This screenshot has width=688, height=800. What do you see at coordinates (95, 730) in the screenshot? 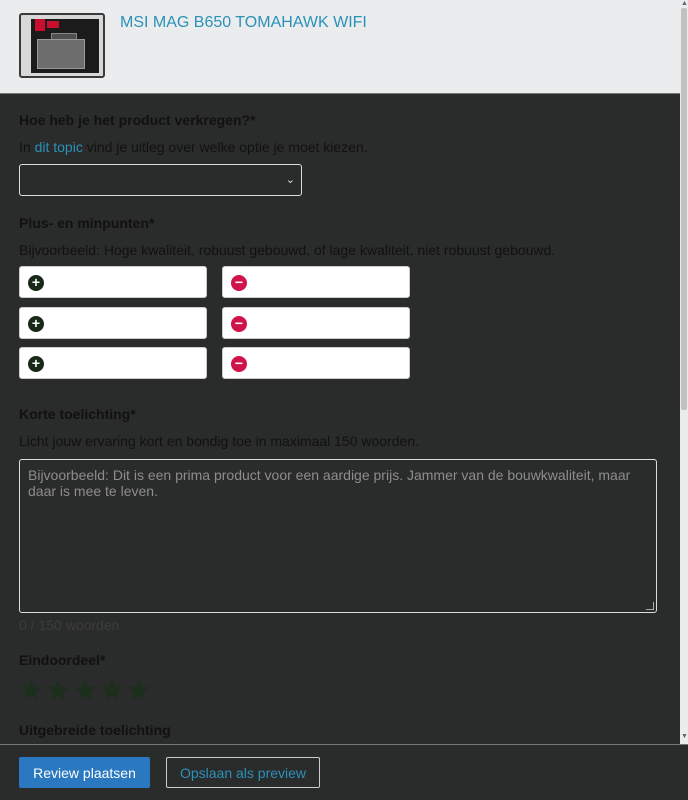
I see `extended-label: Uitgebreide toelichting` at bounding box center [95, 730].